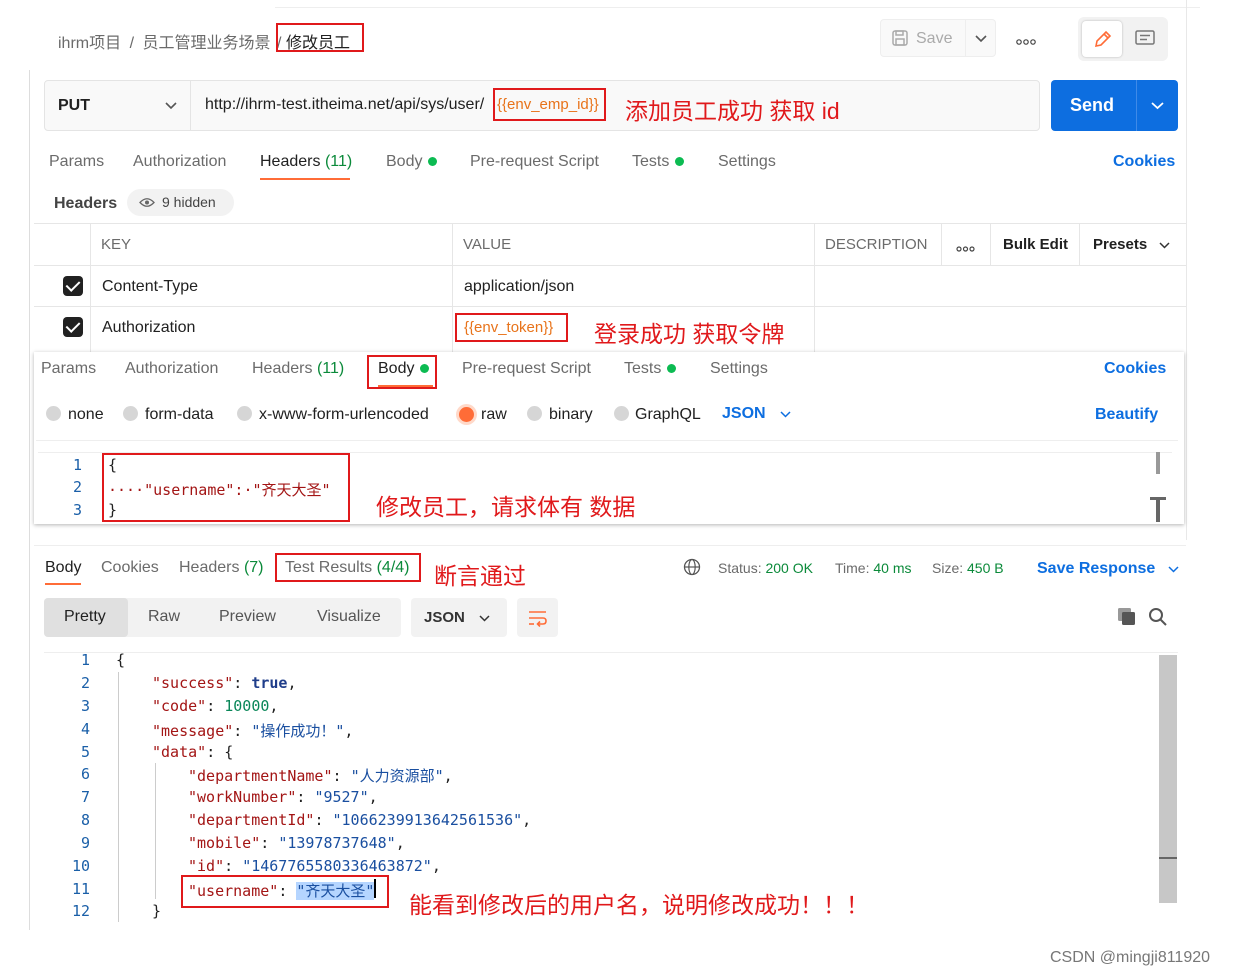  Describe the element at coordinates (180, 202) in the screenshot. I see `hidden-headers-toggle: 9 hidden` at that location.